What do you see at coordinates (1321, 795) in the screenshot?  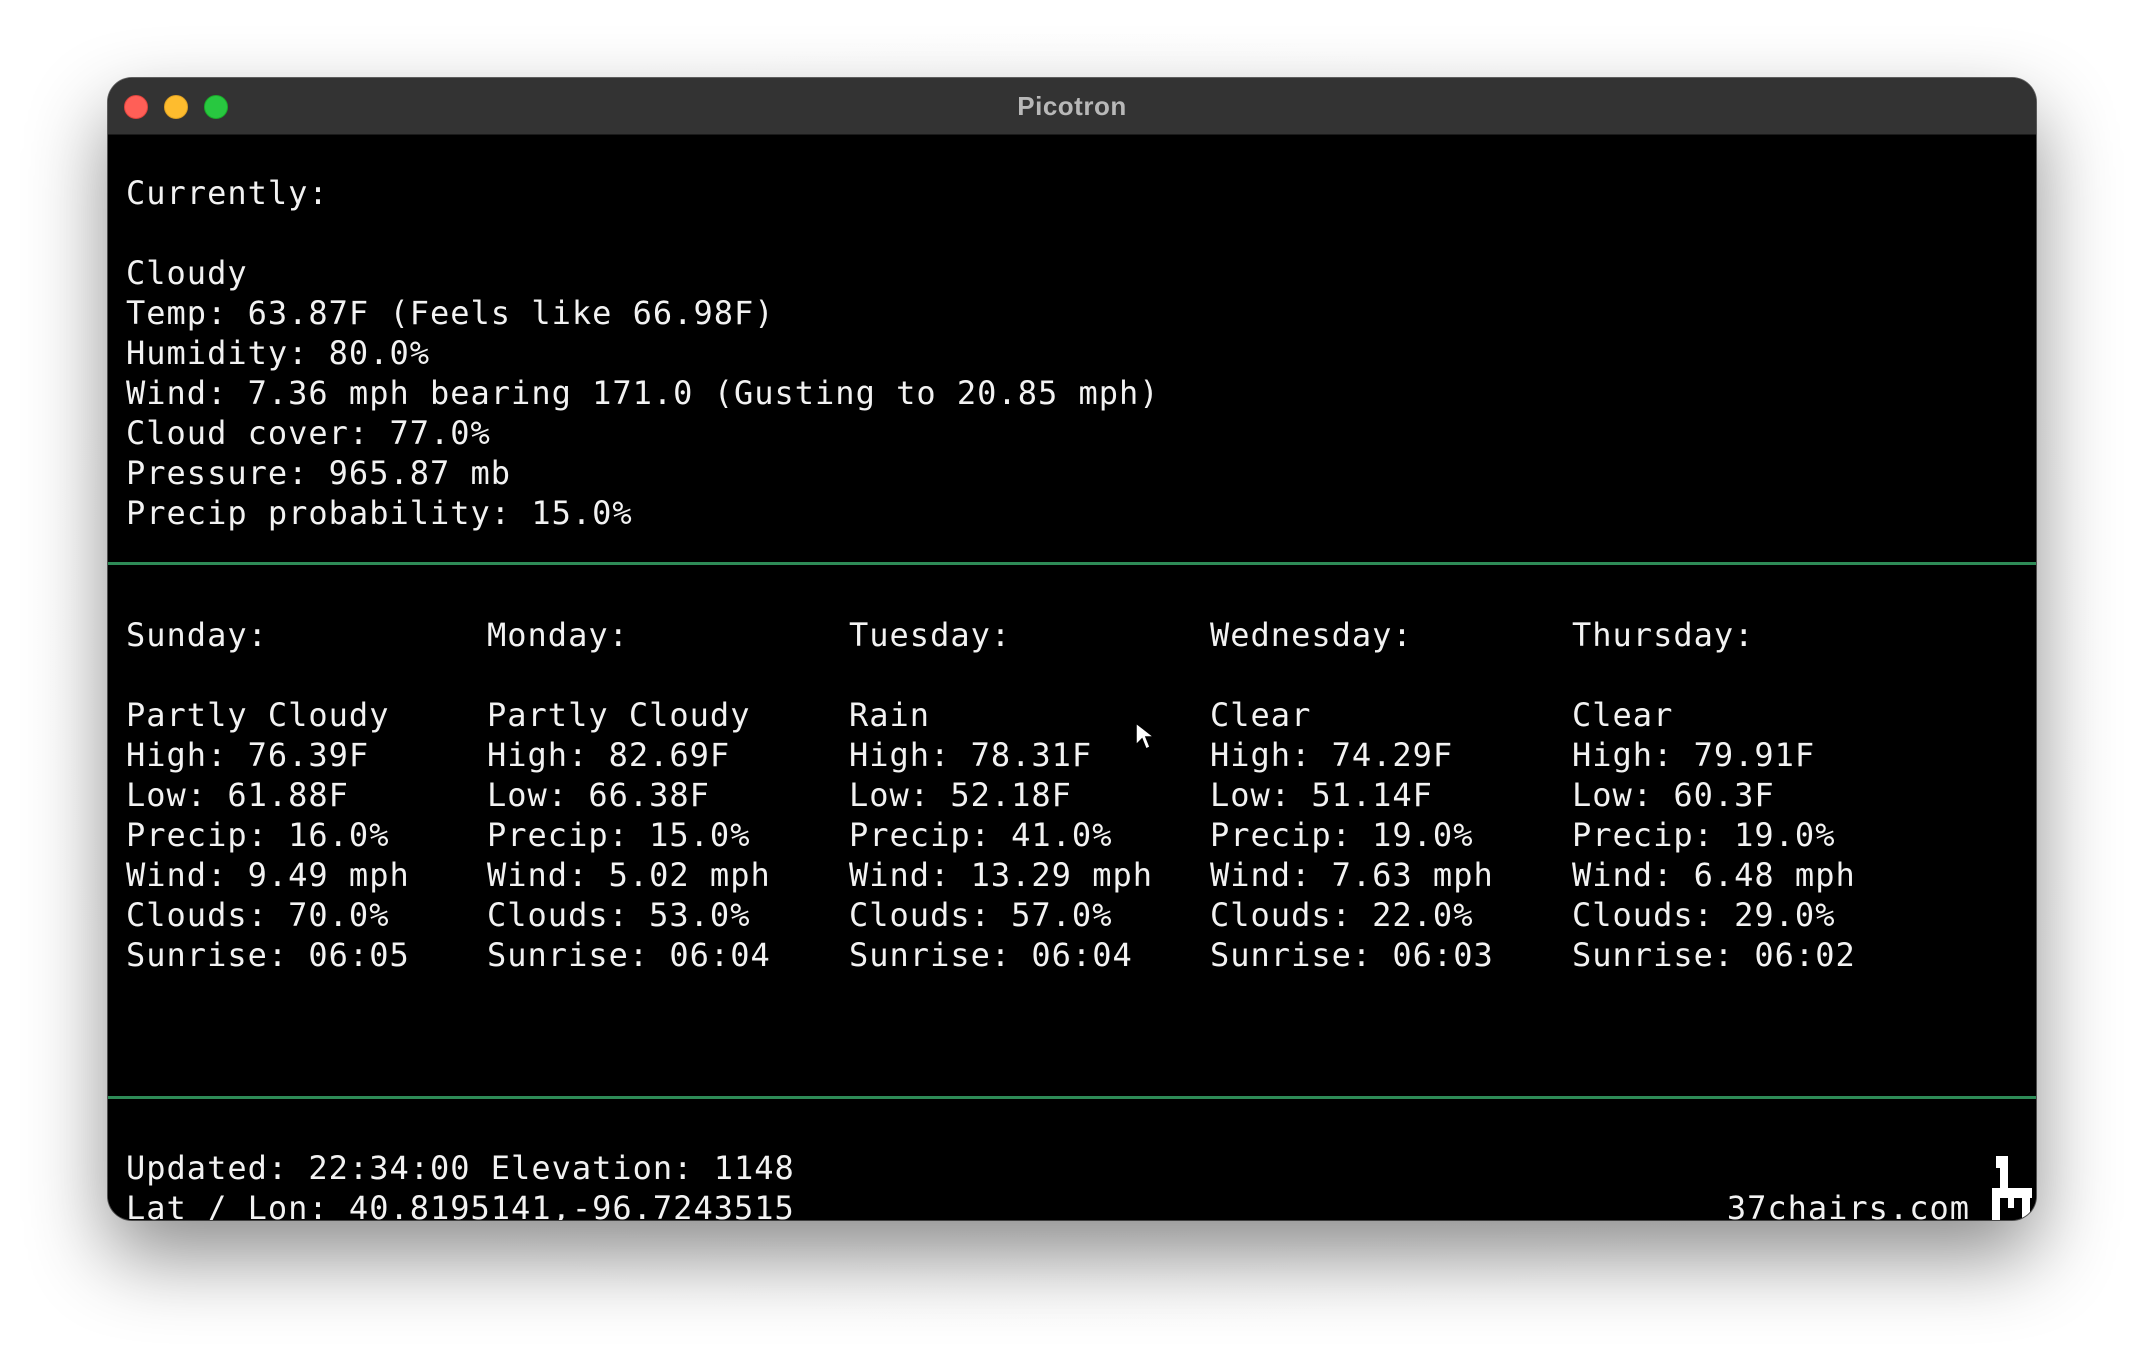 I see `forecast-low: Low: 51.14F` at bounding box center [1321, 795].